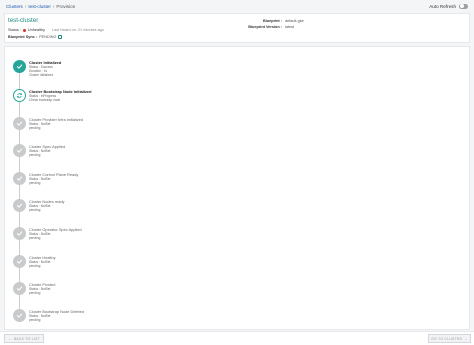 This screenshot has width=474, height=345. I want to click on step-detail-text: Check bootstrap node, so click(45, 100).